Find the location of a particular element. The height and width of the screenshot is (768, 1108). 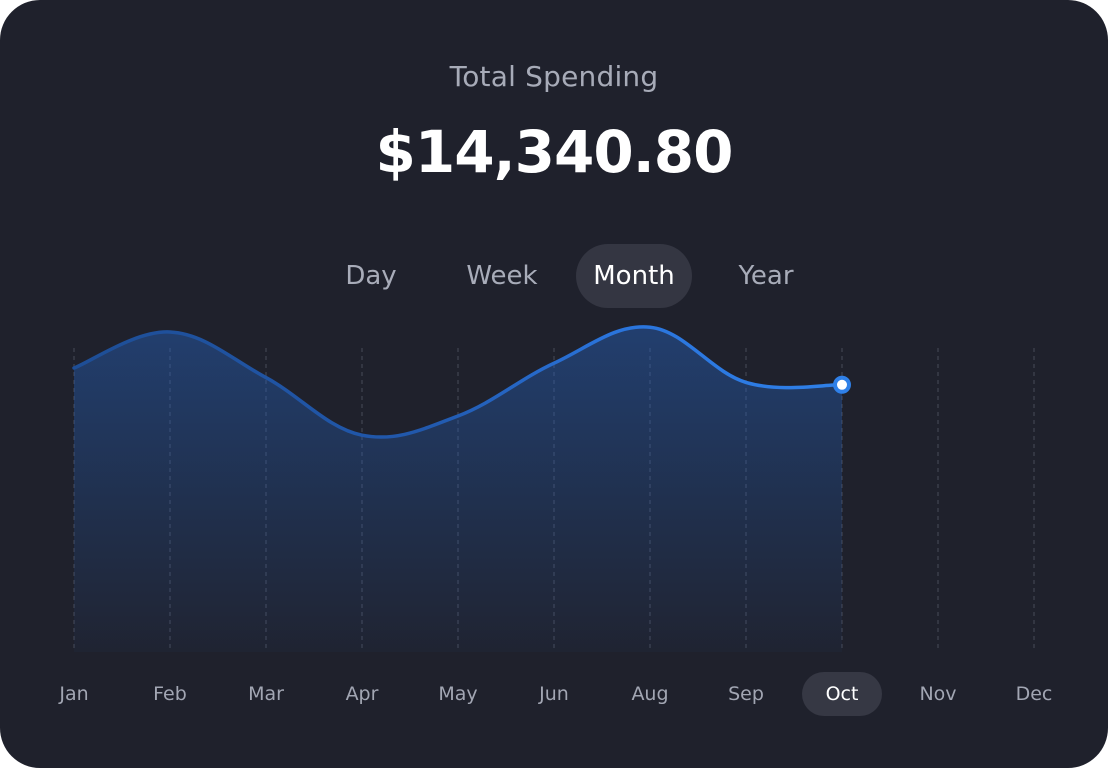

month-label-nov: Nov is located at coordinates (938, 694).